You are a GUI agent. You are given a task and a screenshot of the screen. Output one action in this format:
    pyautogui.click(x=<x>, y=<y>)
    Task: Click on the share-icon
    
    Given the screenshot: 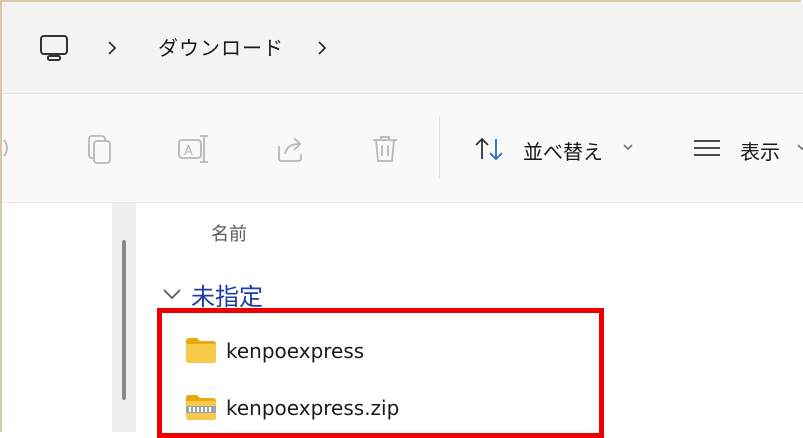 What is the action you would take?
    pyautogui.click(x=290, y=149)
    